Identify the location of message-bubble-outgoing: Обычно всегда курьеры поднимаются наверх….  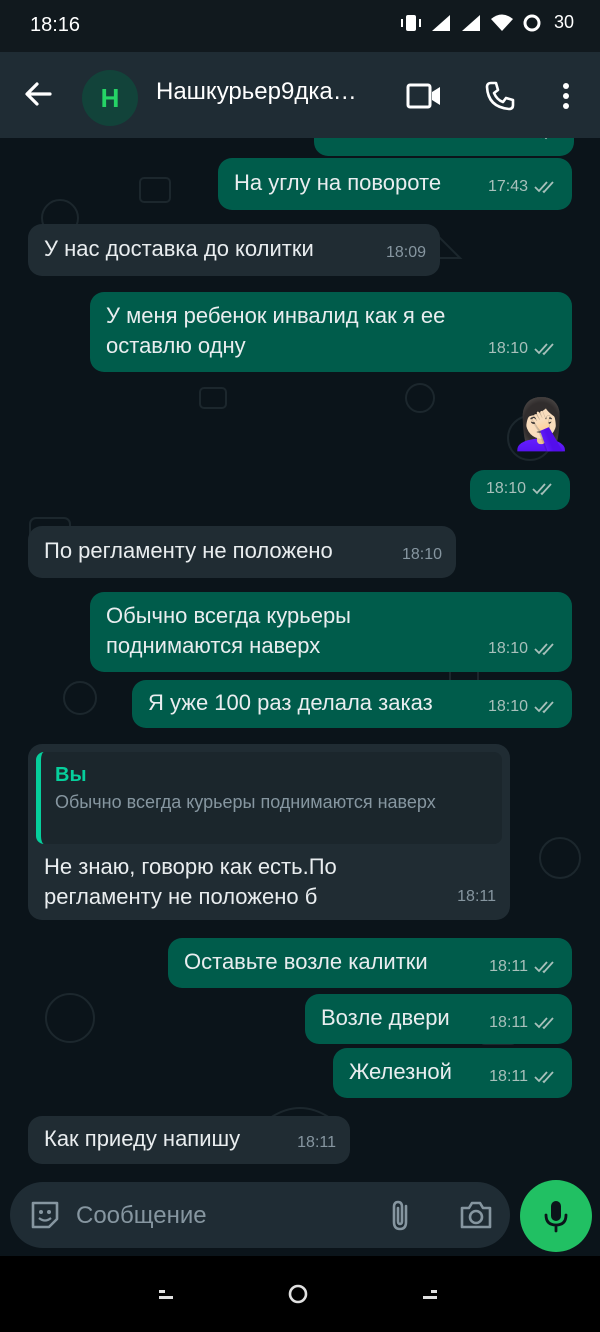
(331, 632).